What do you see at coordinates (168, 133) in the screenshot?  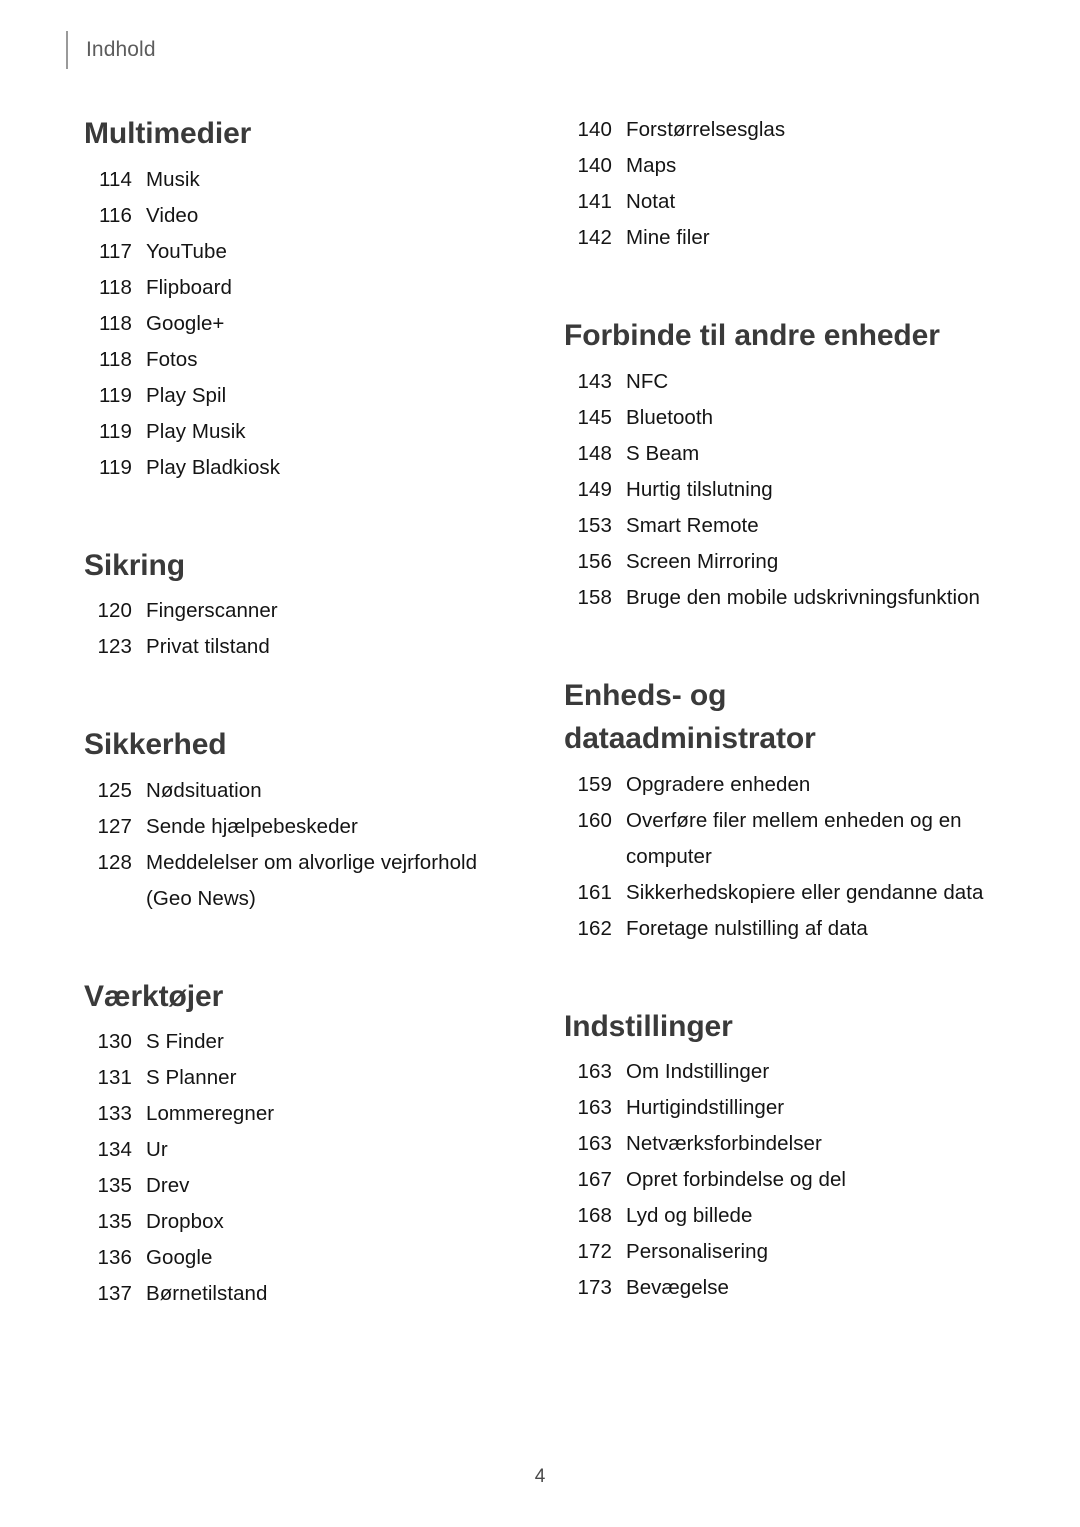 I see `section-heading: Multimedier` at bounding box center [168, 133].